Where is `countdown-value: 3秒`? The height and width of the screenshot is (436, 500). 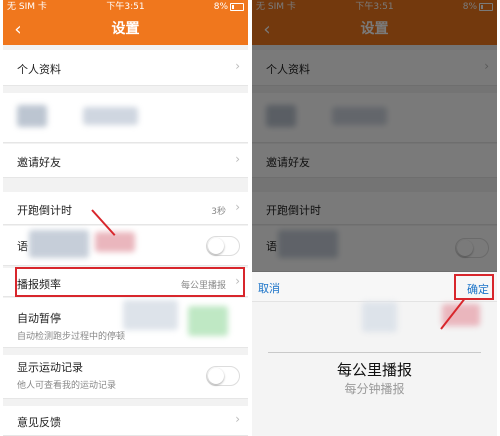
countdown-value: 3秒 is located at coordinates (218, 212).